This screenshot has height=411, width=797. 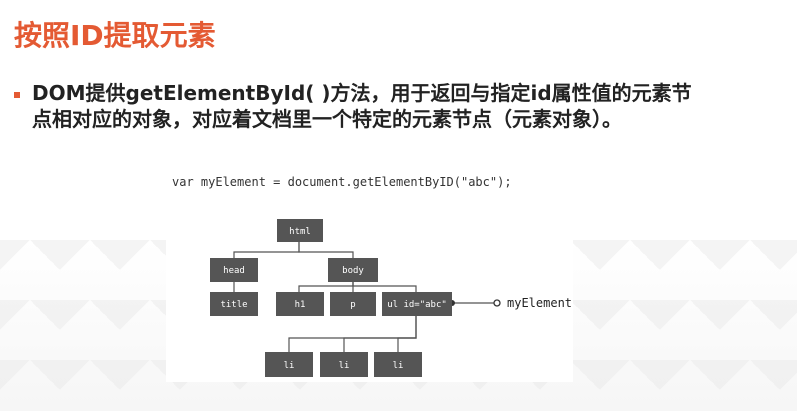 What do you see at coordinates (380, 334) in the screenshot?
I see `edge-ul-li2` at bounding box center [380, 334].